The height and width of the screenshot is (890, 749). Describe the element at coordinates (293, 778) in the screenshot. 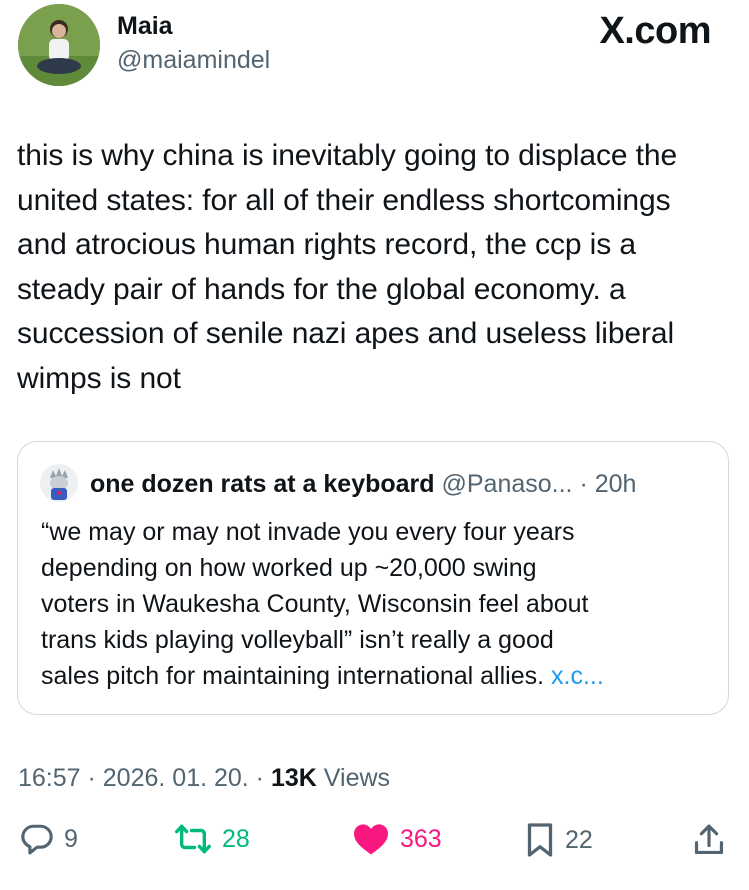

I see `views-count: 13K` at that location.